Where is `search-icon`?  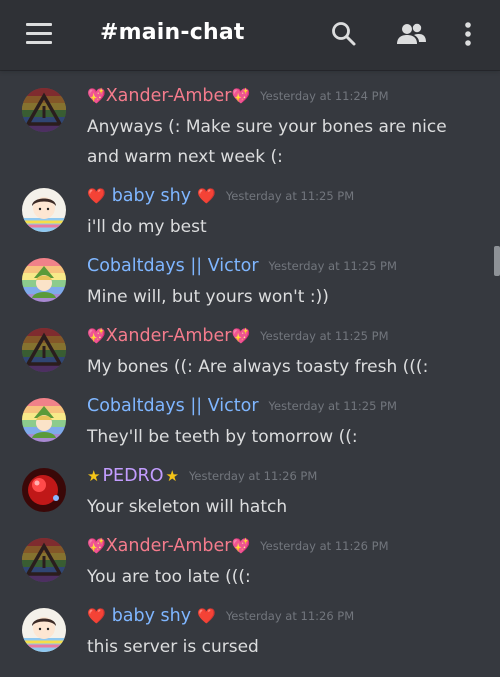
search-icon is located at coordinates (344, 34).